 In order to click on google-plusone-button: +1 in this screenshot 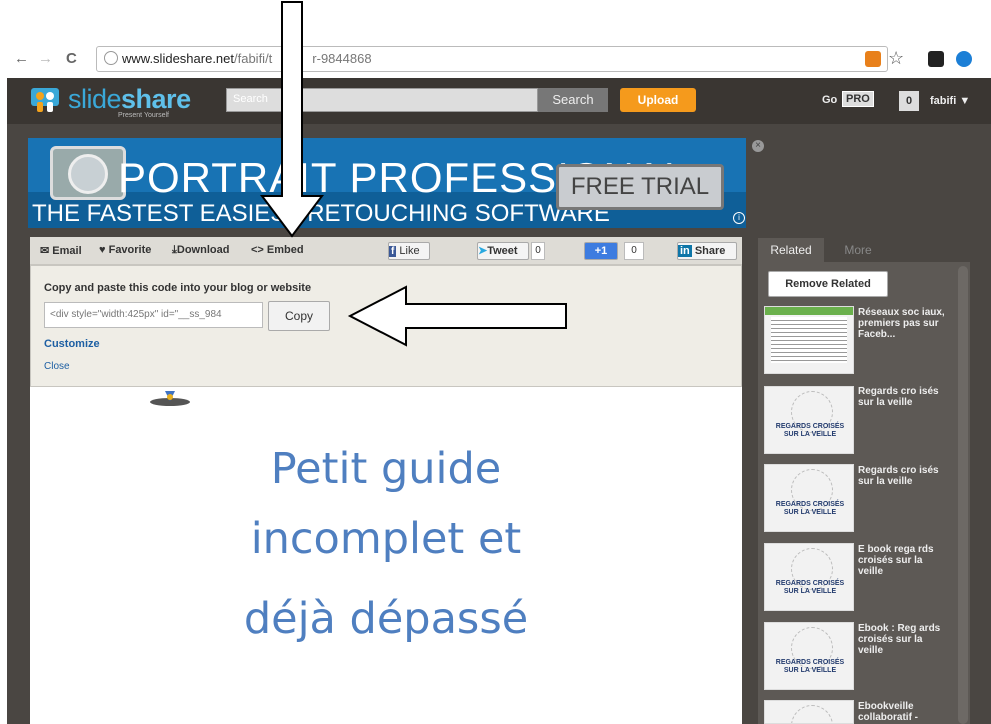, I will do `click(601, 251)`.